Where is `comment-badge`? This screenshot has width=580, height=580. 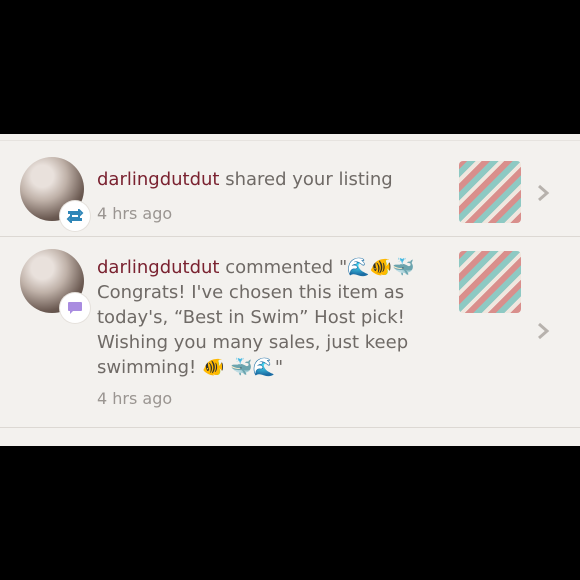
comment-badge is located at coordinates (75, 308).